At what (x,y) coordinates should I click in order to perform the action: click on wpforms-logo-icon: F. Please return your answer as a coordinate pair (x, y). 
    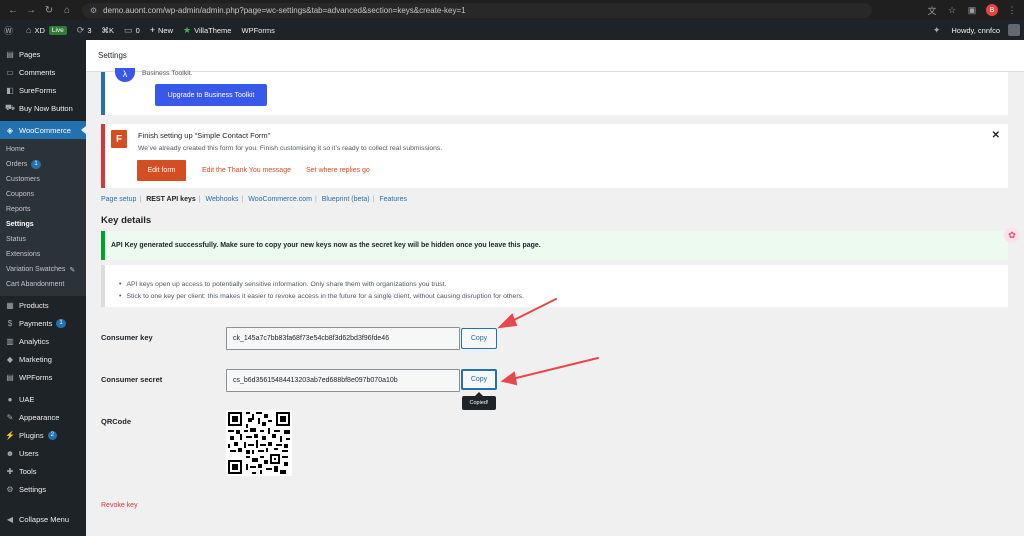
    Looking at the image, I should click on (119, 139).